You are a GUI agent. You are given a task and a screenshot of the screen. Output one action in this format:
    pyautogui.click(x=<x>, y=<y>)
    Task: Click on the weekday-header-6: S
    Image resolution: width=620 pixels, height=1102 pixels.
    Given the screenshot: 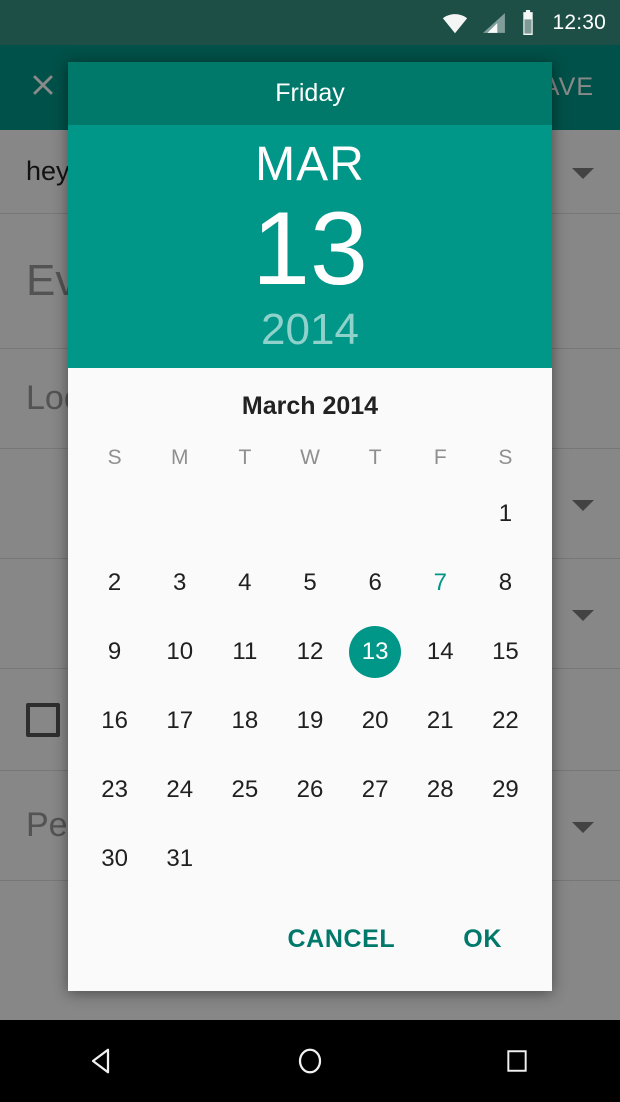 What is the action you would take?
    pyautogui.click(x=505, y=457)
    